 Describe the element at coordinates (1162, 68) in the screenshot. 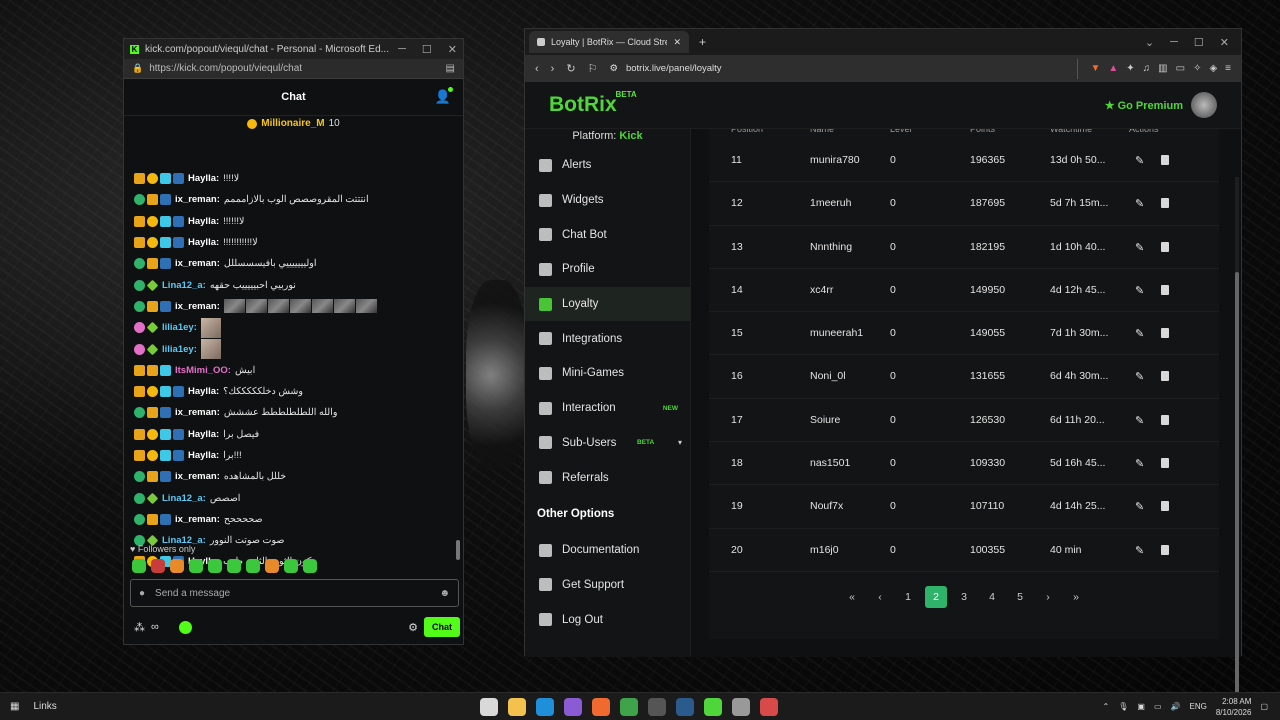

I see `sidebar-icon: ▥` at that location.